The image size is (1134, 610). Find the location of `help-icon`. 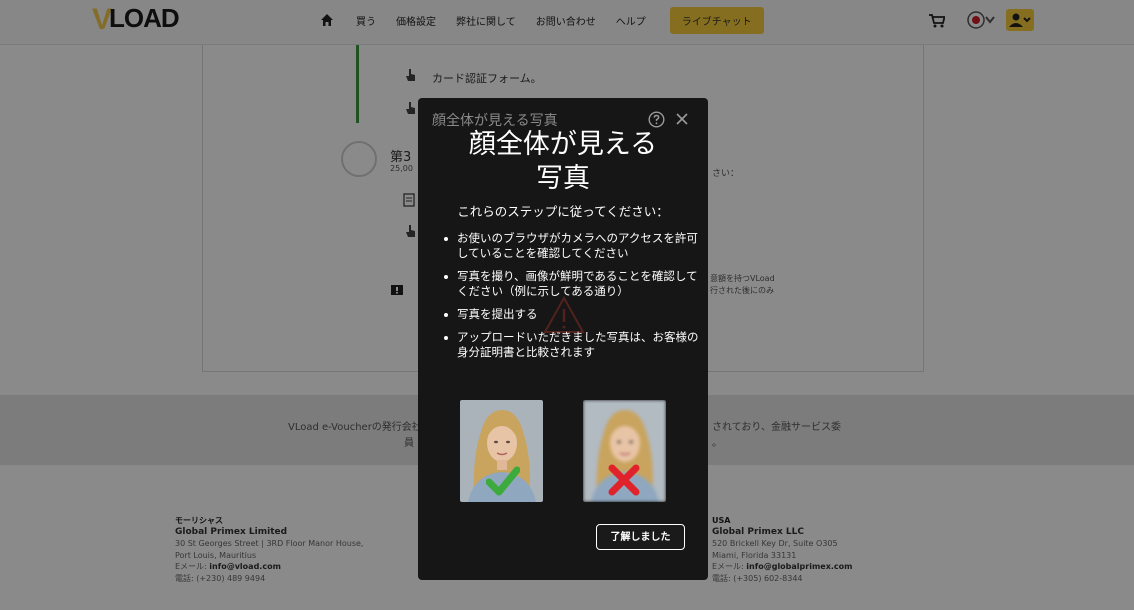

help-icon is located at coordinates (656, 119).